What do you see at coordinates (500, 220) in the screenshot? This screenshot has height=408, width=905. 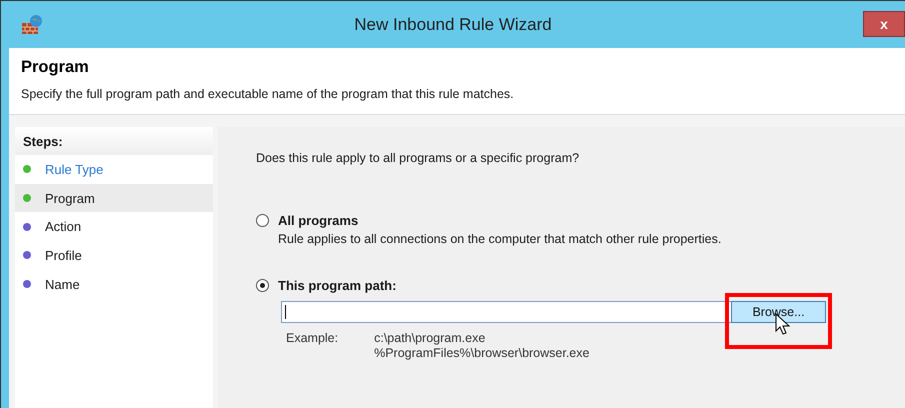 I see `option-label: All programs` at bounding box center [500, 220].